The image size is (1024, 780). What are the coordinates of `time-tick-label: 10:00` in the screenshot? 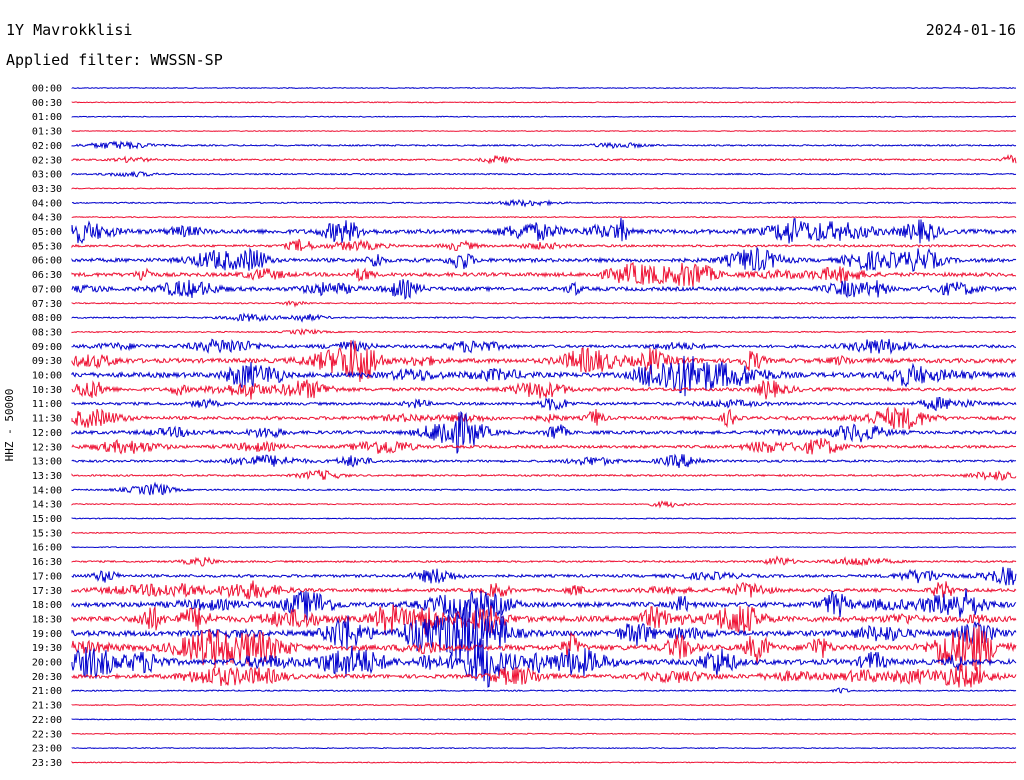 It's located at (47, 376).